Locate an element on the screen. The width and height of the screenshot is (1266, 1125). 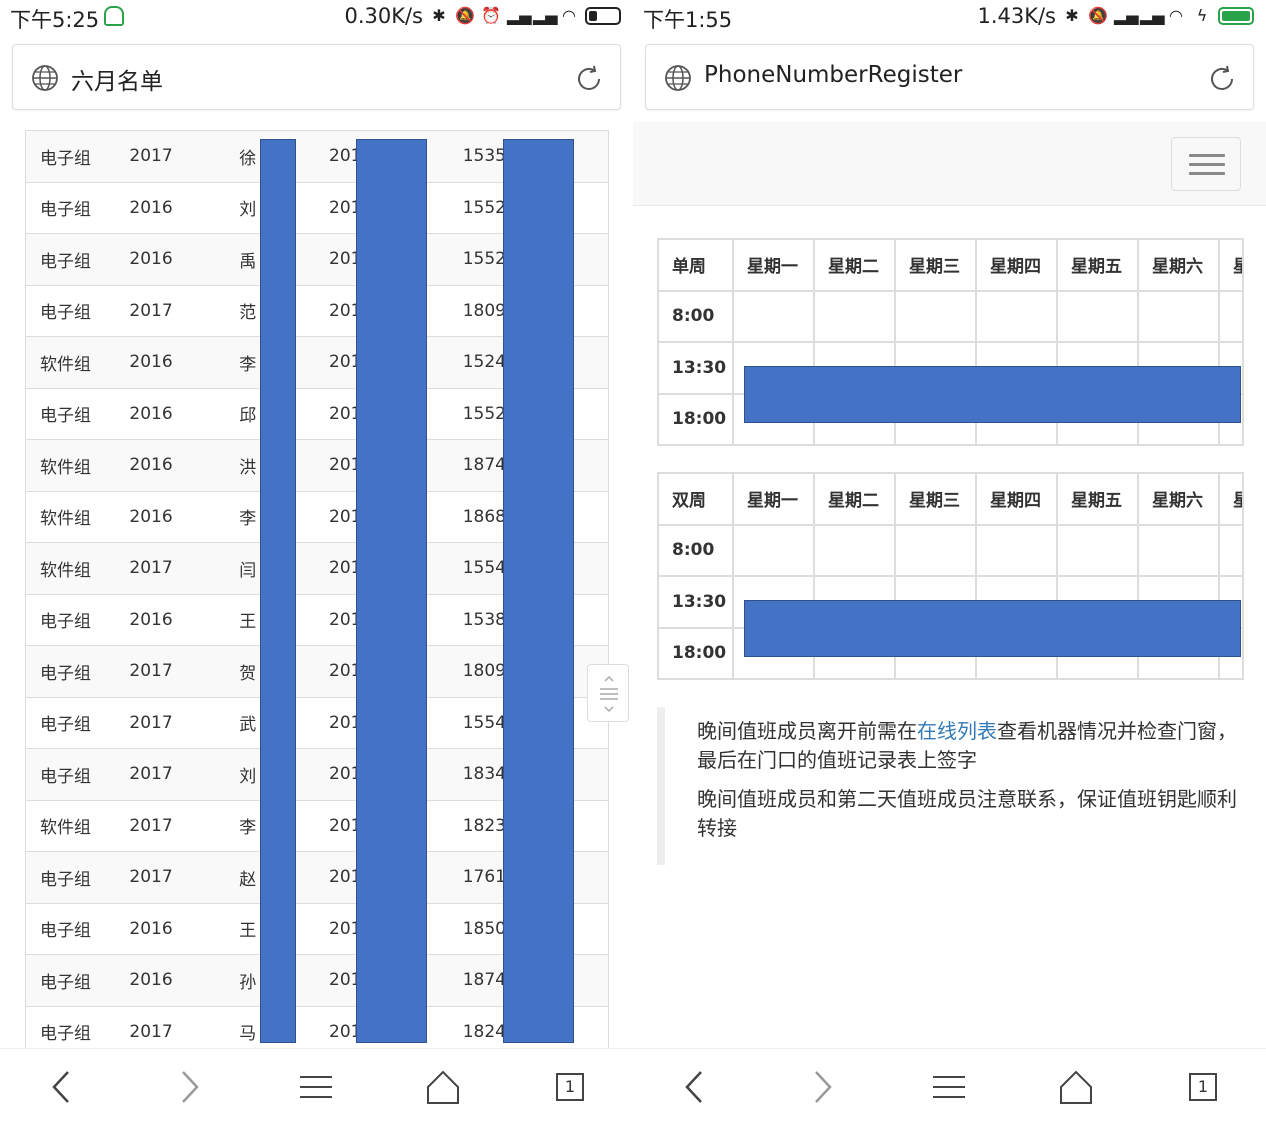
globe-icon is located at coordinates (678, 78).